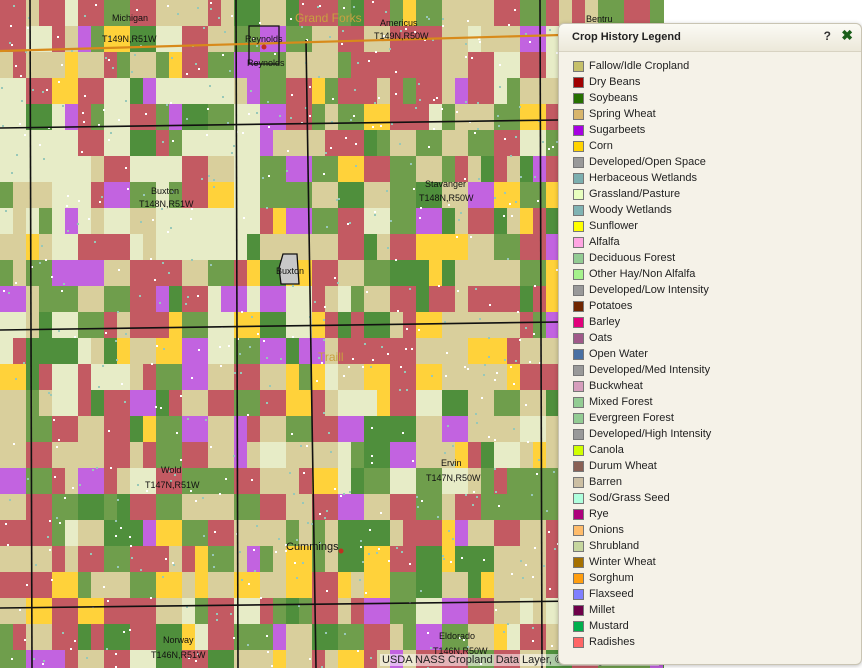 Image resolution: width=862 pixels, height=668 pixels. What do you see at coordinates (827, 36) in the screenshot?
I see `help-button: ?` at bounding box center [827, 36].